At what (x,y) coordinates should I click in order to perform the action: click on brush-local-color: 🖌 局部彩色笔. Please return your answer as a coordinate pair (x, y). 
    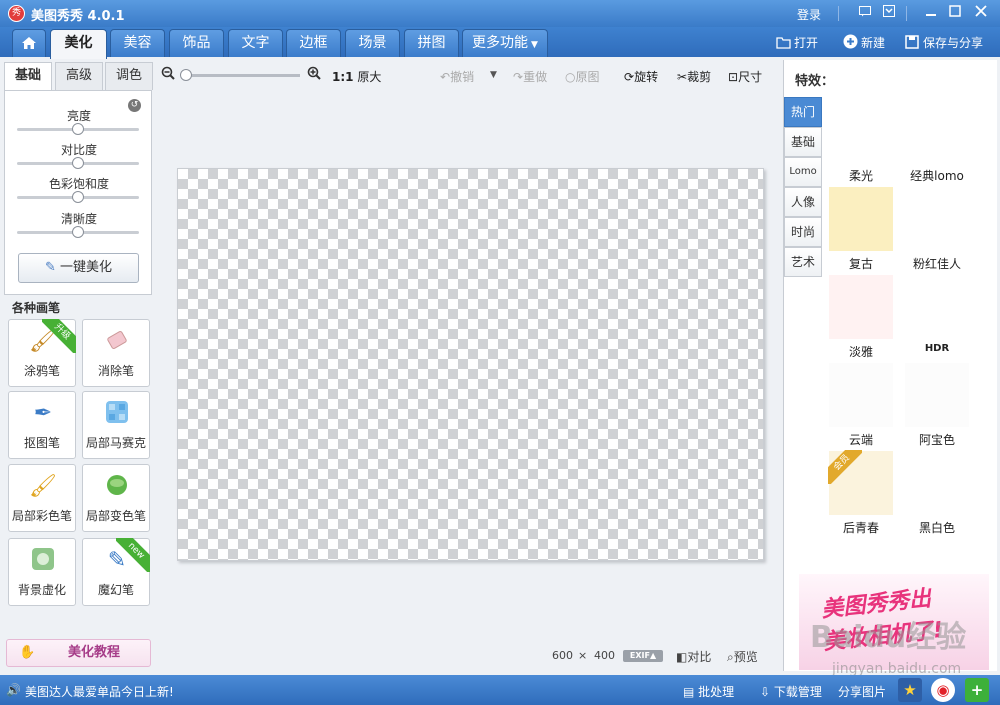
    Looking at the image, I should click on (42, 498).